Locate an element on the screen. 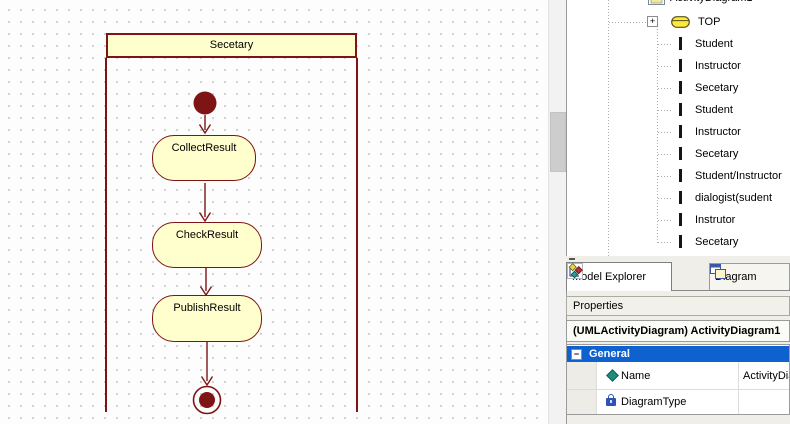 Image resolution: width=790 pixels, height=424 pixels. tree-item-swimlane: Instrutor is located at coordinates (678, 220).